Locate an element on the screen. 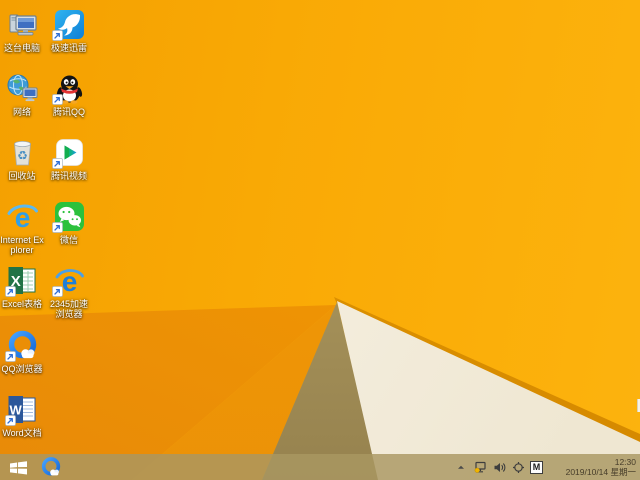 The image size is (640, 480). ie-icon: e is located at coordinates (22, 217).